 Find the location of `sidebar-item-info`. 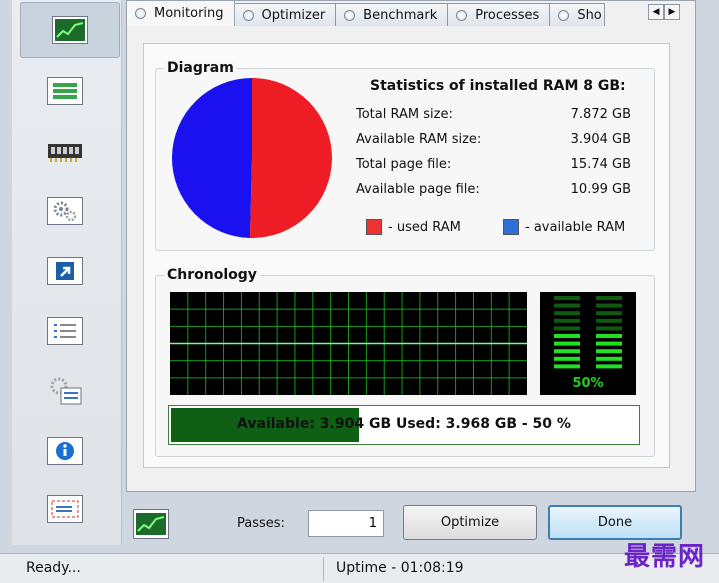

sidebar-item-info is located at coordinates (65, 451).